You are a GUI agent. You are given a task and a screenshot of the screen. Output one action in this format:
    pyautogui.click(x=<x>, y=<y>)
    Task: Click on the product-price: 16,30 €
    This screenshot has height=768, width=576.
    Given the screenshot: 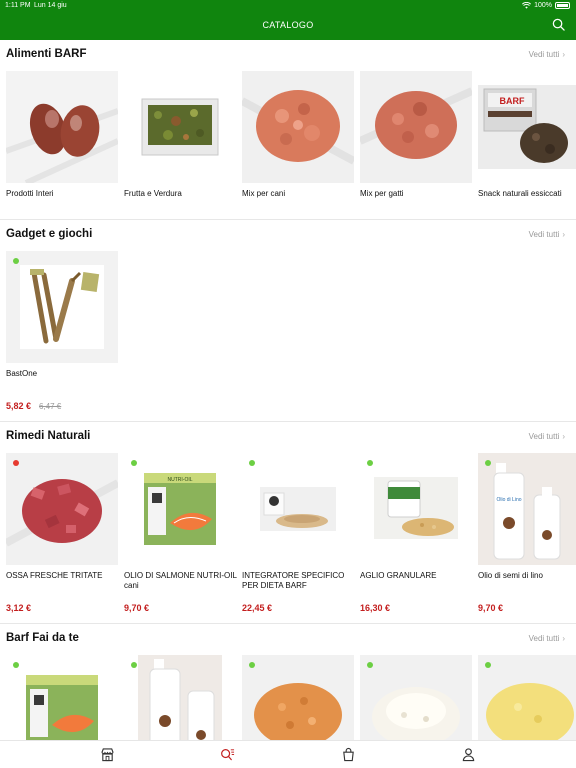 What is the action you would take?
    pyautogui.click(x=375, y=608)
    